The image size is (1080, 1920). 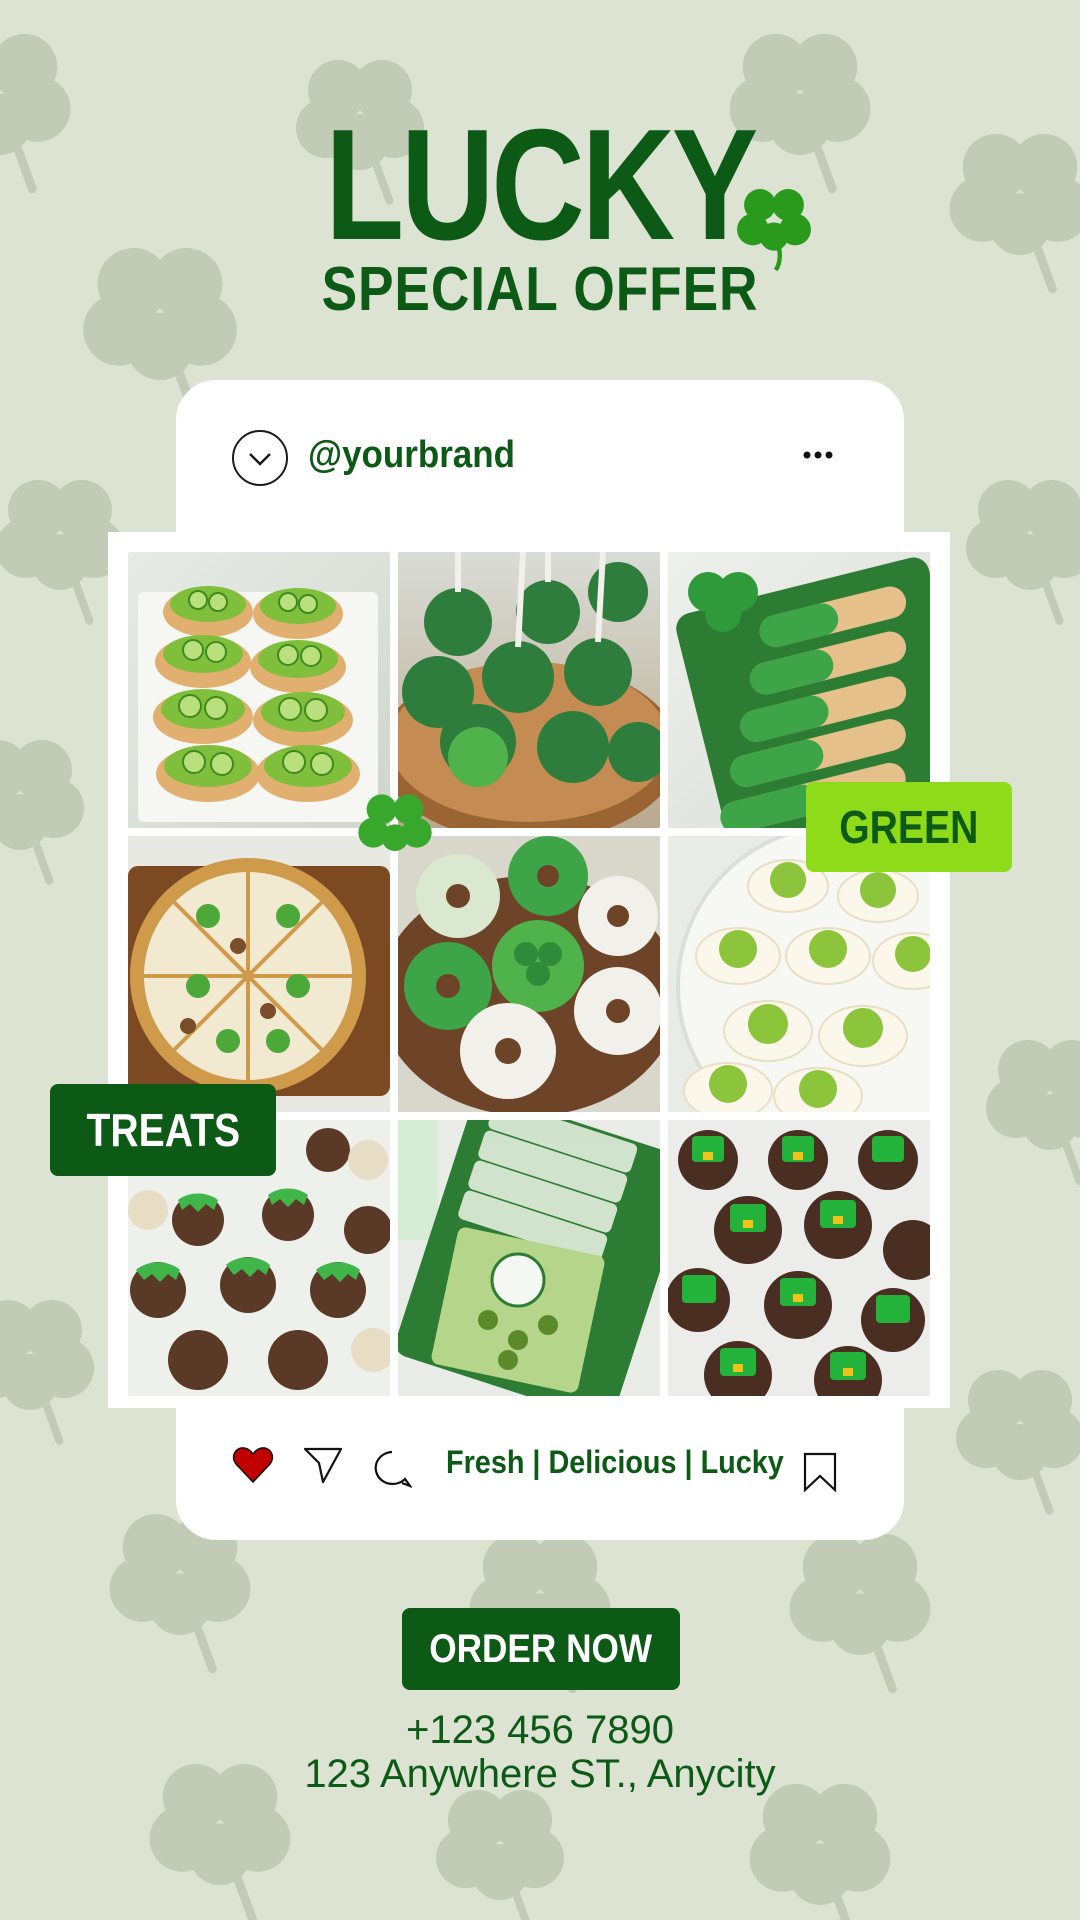 What do you see at coordinates (541, 185) in the screenshot?
I see `headline-title: LUCKY` at bounding box center [541, 185].